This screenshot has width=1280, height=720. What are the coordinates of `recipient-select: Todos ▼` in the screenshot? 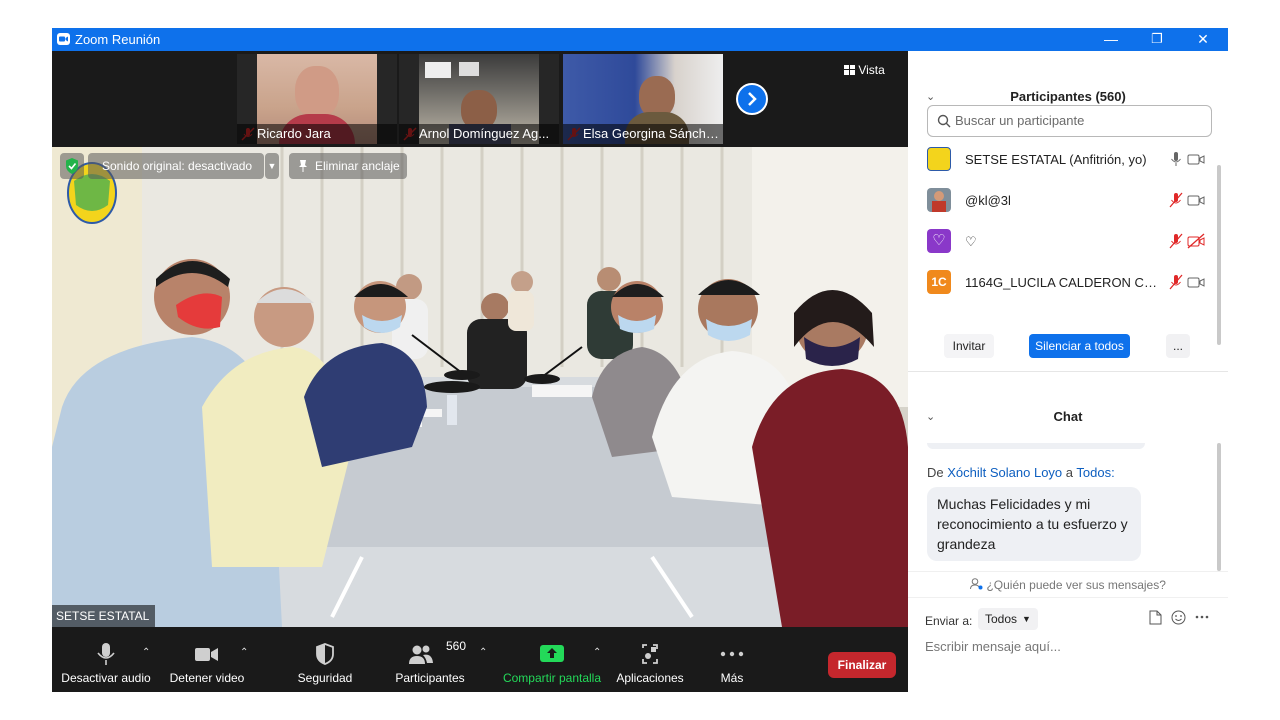 It's located at (1008, 619).